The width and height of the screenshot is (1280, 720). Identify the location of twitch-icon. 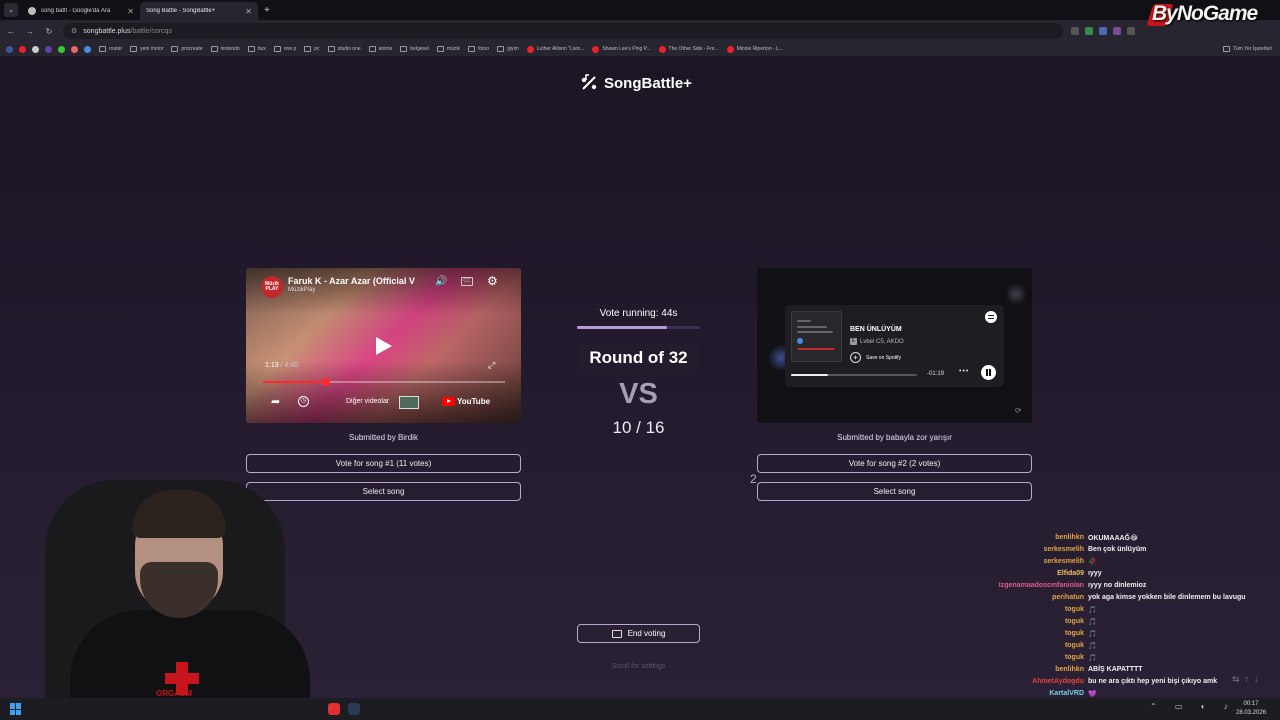
(48, 49).